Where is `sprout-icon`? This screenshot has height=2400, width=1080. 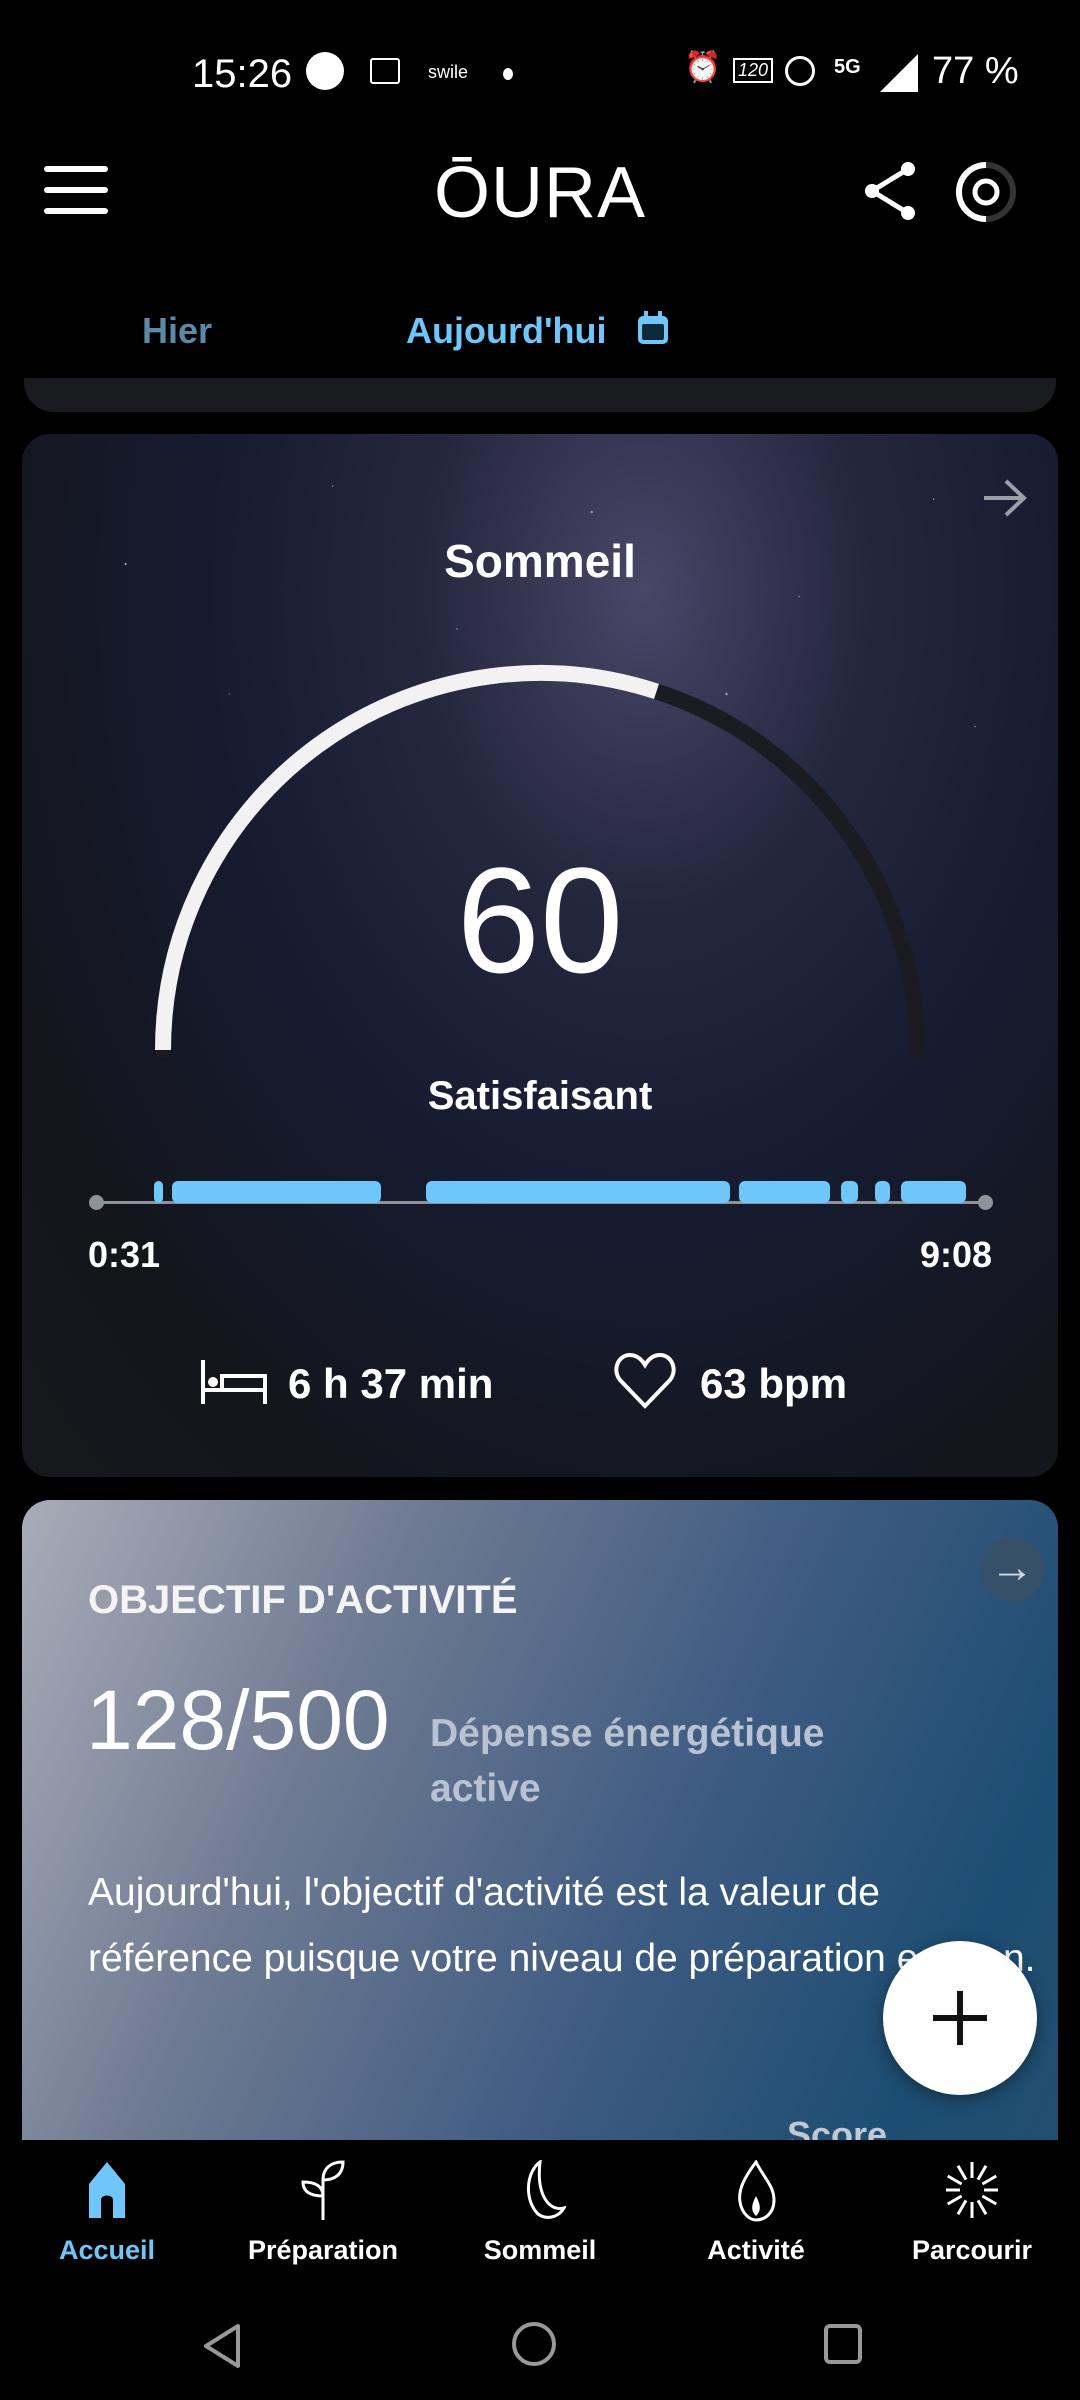 sprout-icon is located at coordinates (323, 2190).